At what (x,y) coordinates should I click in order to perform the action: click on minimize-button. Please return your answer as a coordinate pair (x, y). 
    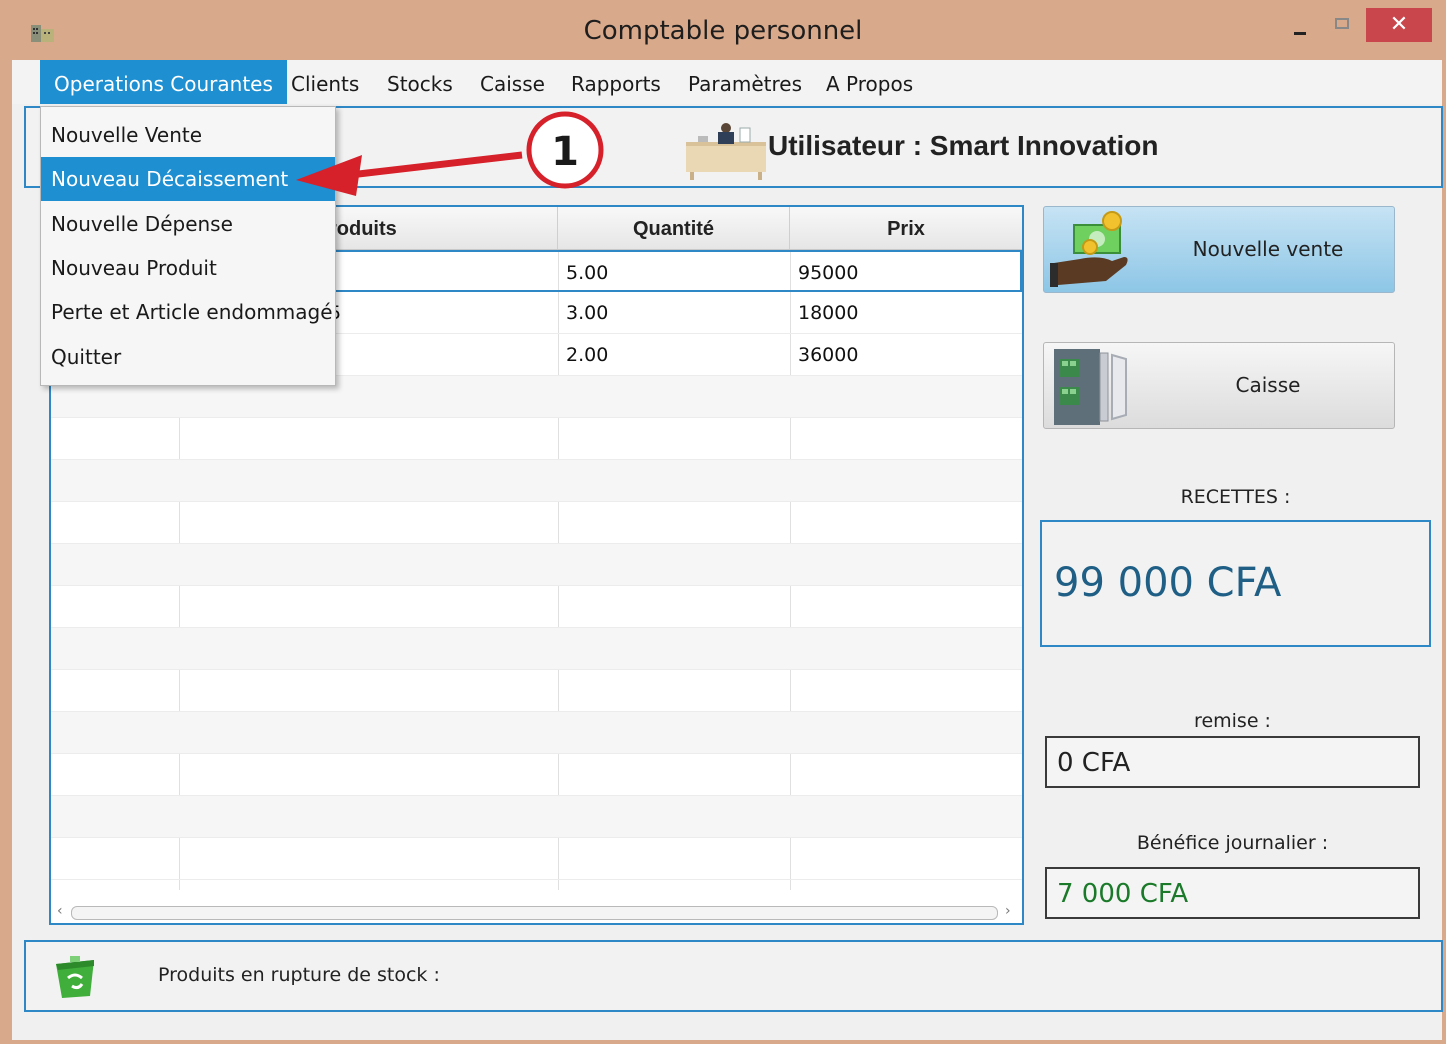
    Looking at the image, I should click on (1300, 25).